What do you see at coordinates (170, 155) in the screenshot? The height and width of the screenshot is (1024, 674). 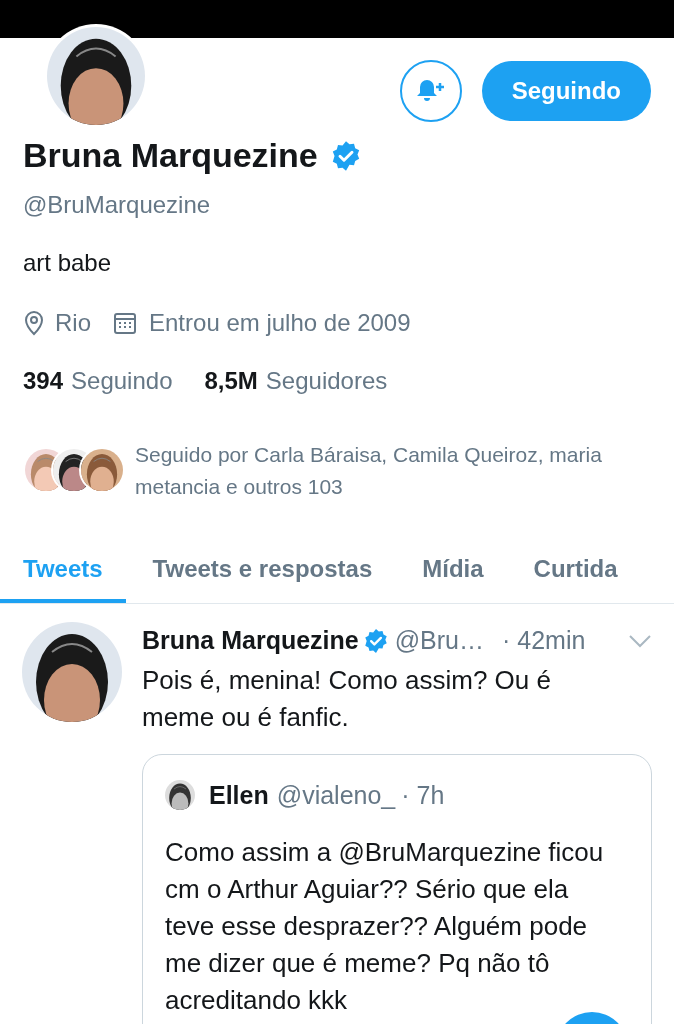 I see `profile-name: Bruna Marquezine` at bounding box center [170, 155].